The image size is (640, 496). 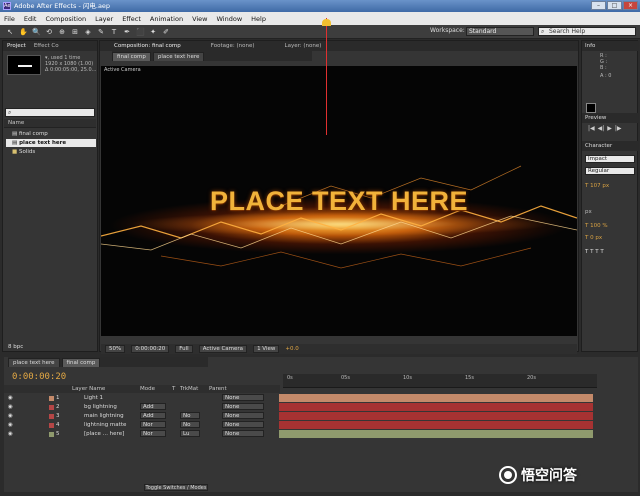 I want to click on col-t: T, so click(x=173, y=389).